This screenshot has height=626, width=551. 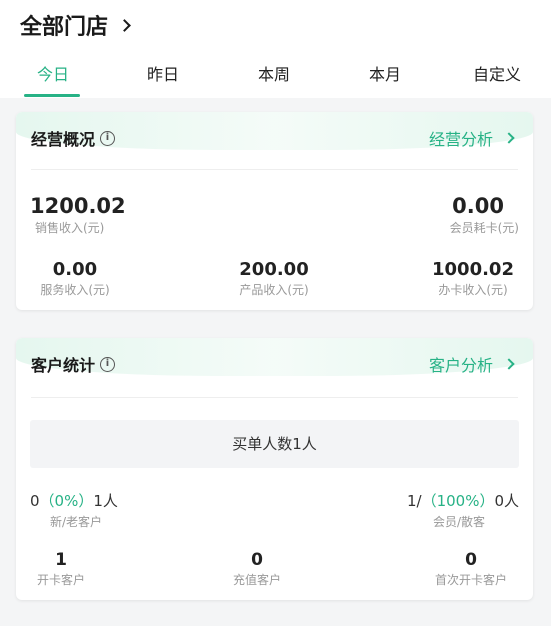 What do you see at coordinates (274, 269) in the screenshot?
I see `product-income-value: 200.00` at bounding box center [274, 269].